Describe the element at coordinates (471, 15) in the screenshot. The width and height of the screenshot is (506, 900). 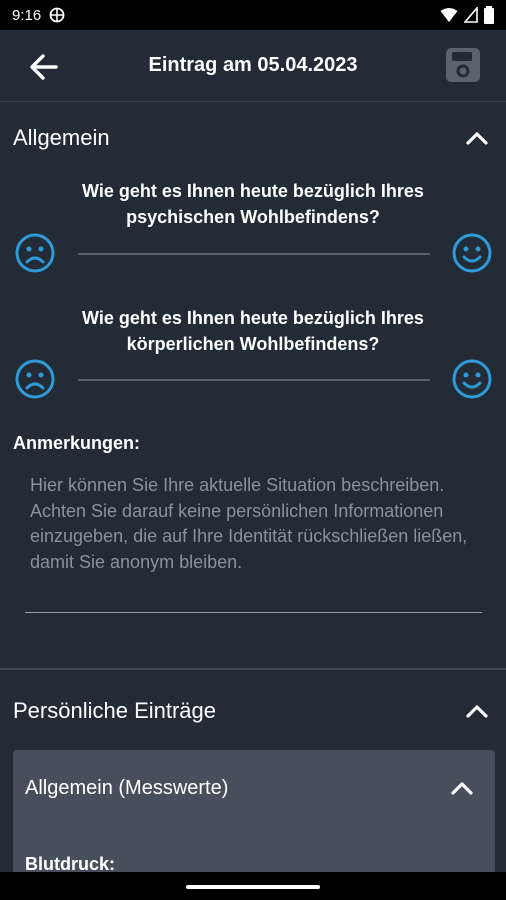
I see `signal-icon` at that location.